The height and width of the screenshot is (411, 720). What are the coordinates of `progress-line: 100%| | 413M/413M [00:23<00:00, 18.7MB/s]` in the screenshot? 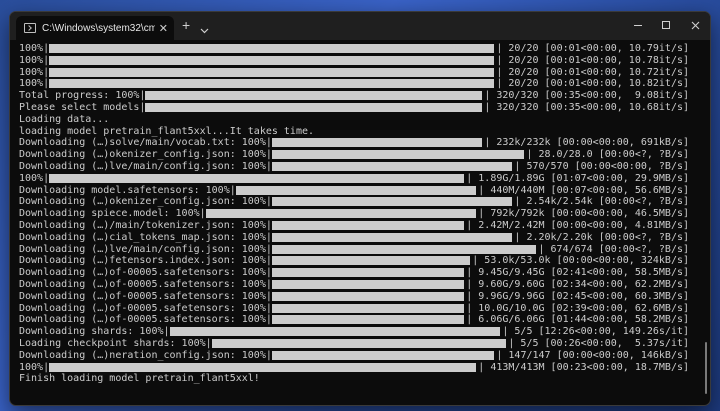 It's located at (359, 368).